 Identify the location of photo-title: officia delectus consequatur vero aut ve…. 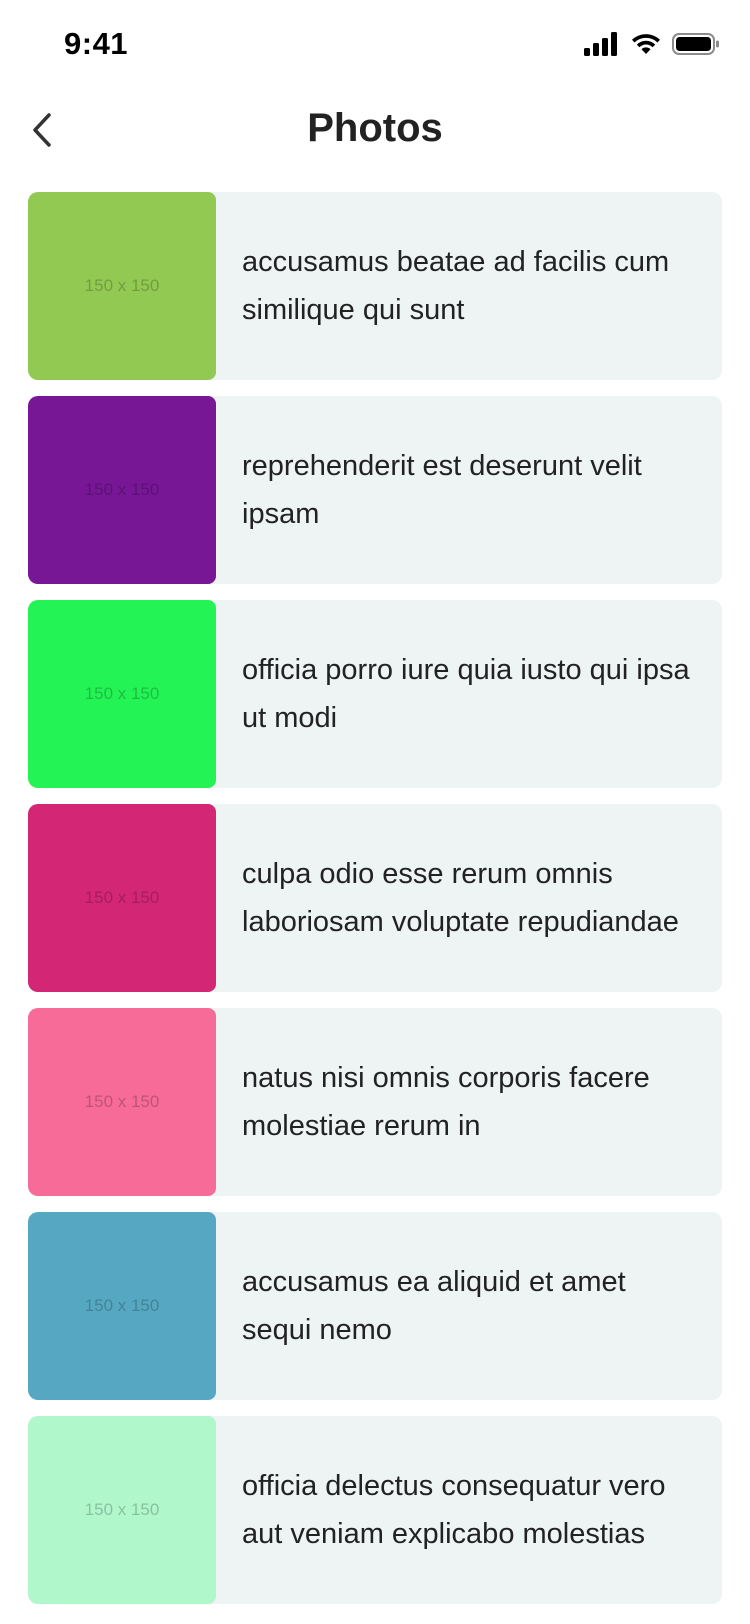
(454, 1510).